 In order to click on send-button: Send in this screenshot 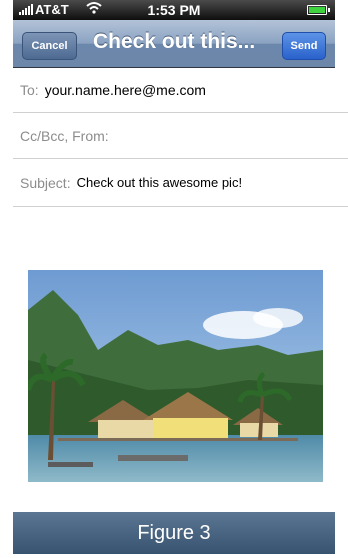, I will do `click(304, 46)`.